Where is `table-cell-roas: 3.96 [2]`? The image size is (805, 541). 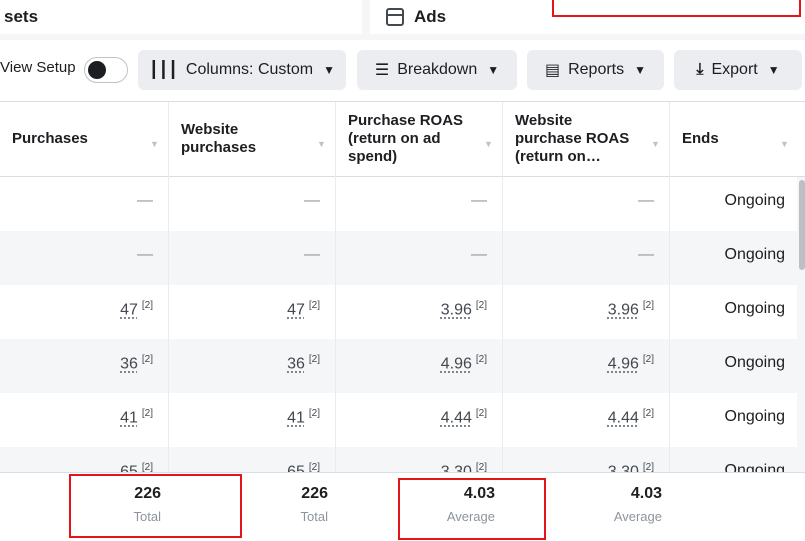
table-cell-roas: 3.96 [2] is located at coordinates (419, 312).